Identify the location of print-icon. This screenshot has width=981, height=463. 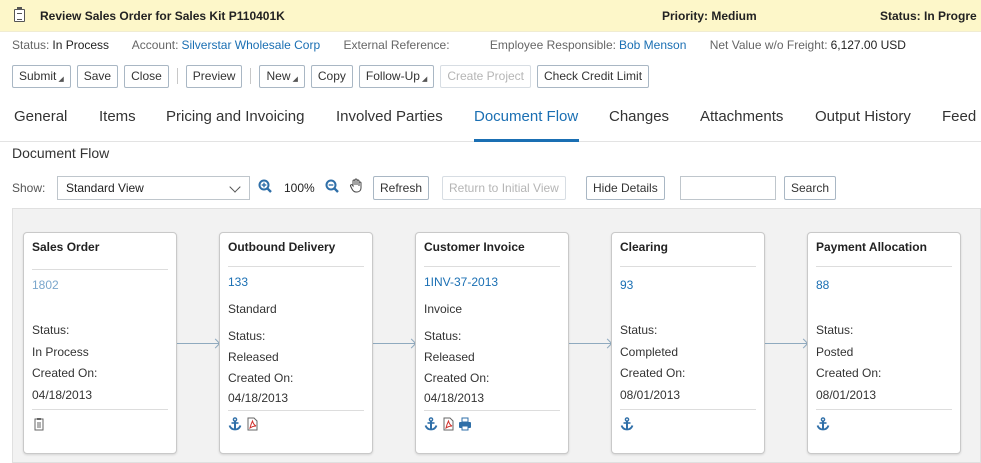
(465, 424).